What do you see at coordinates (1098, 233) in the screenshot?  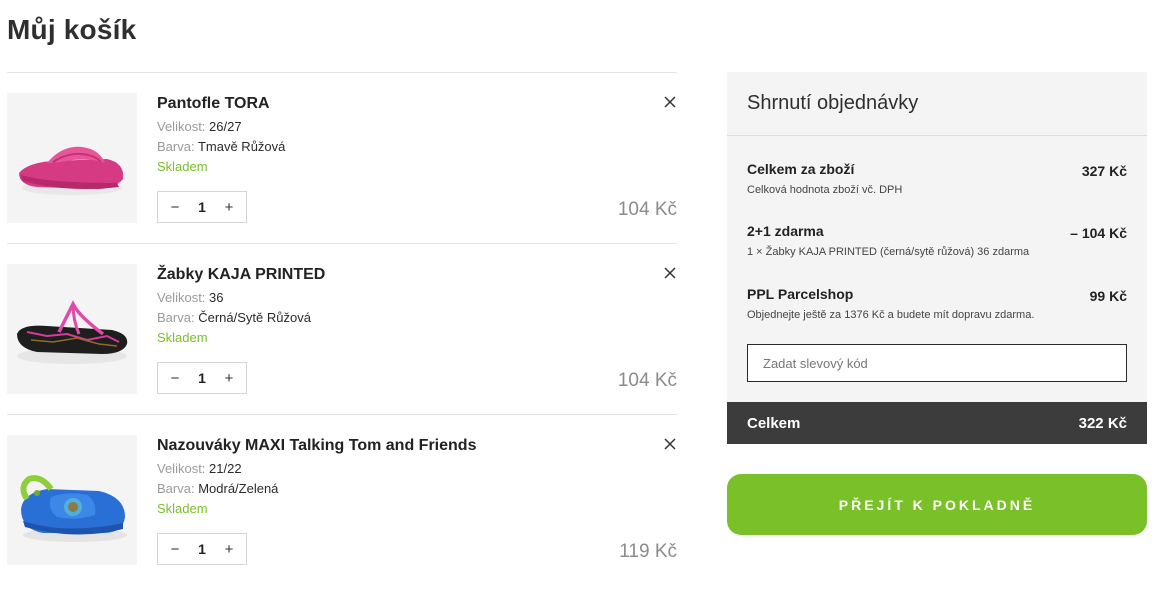 I see `promo-value: – 104 Kč` at bounding box center [1098, 233].